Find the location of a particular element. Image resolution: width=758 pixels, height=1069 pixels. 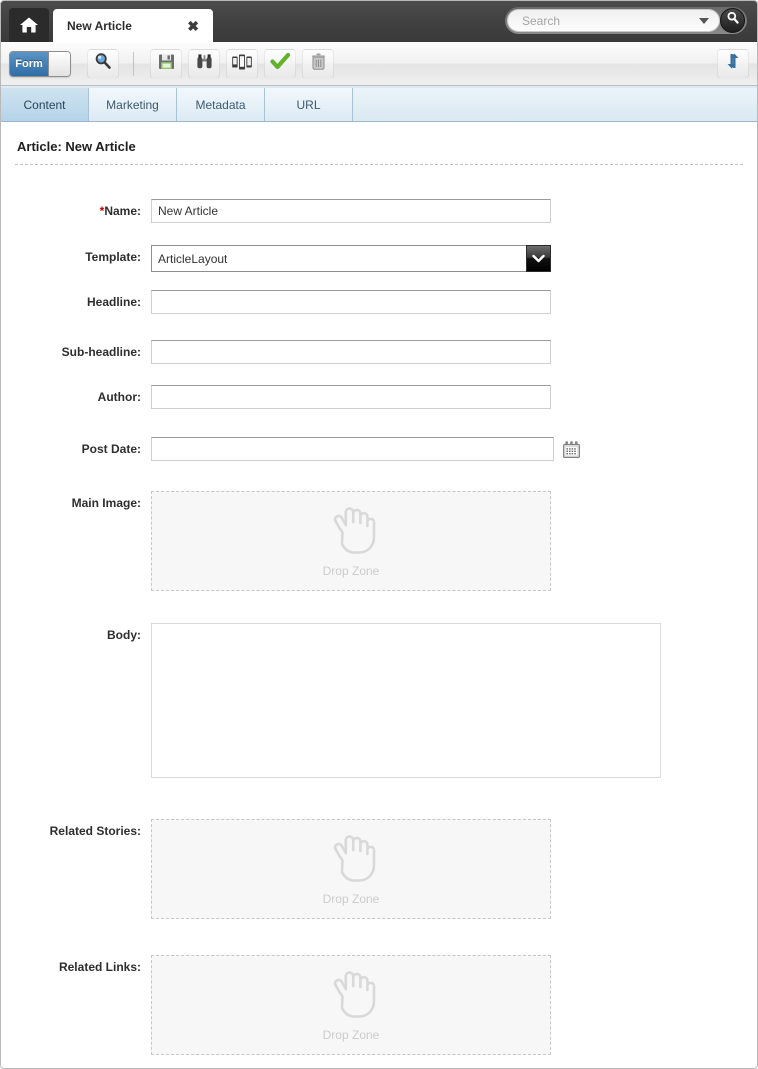

field-body is located at coordinates (454, 703).